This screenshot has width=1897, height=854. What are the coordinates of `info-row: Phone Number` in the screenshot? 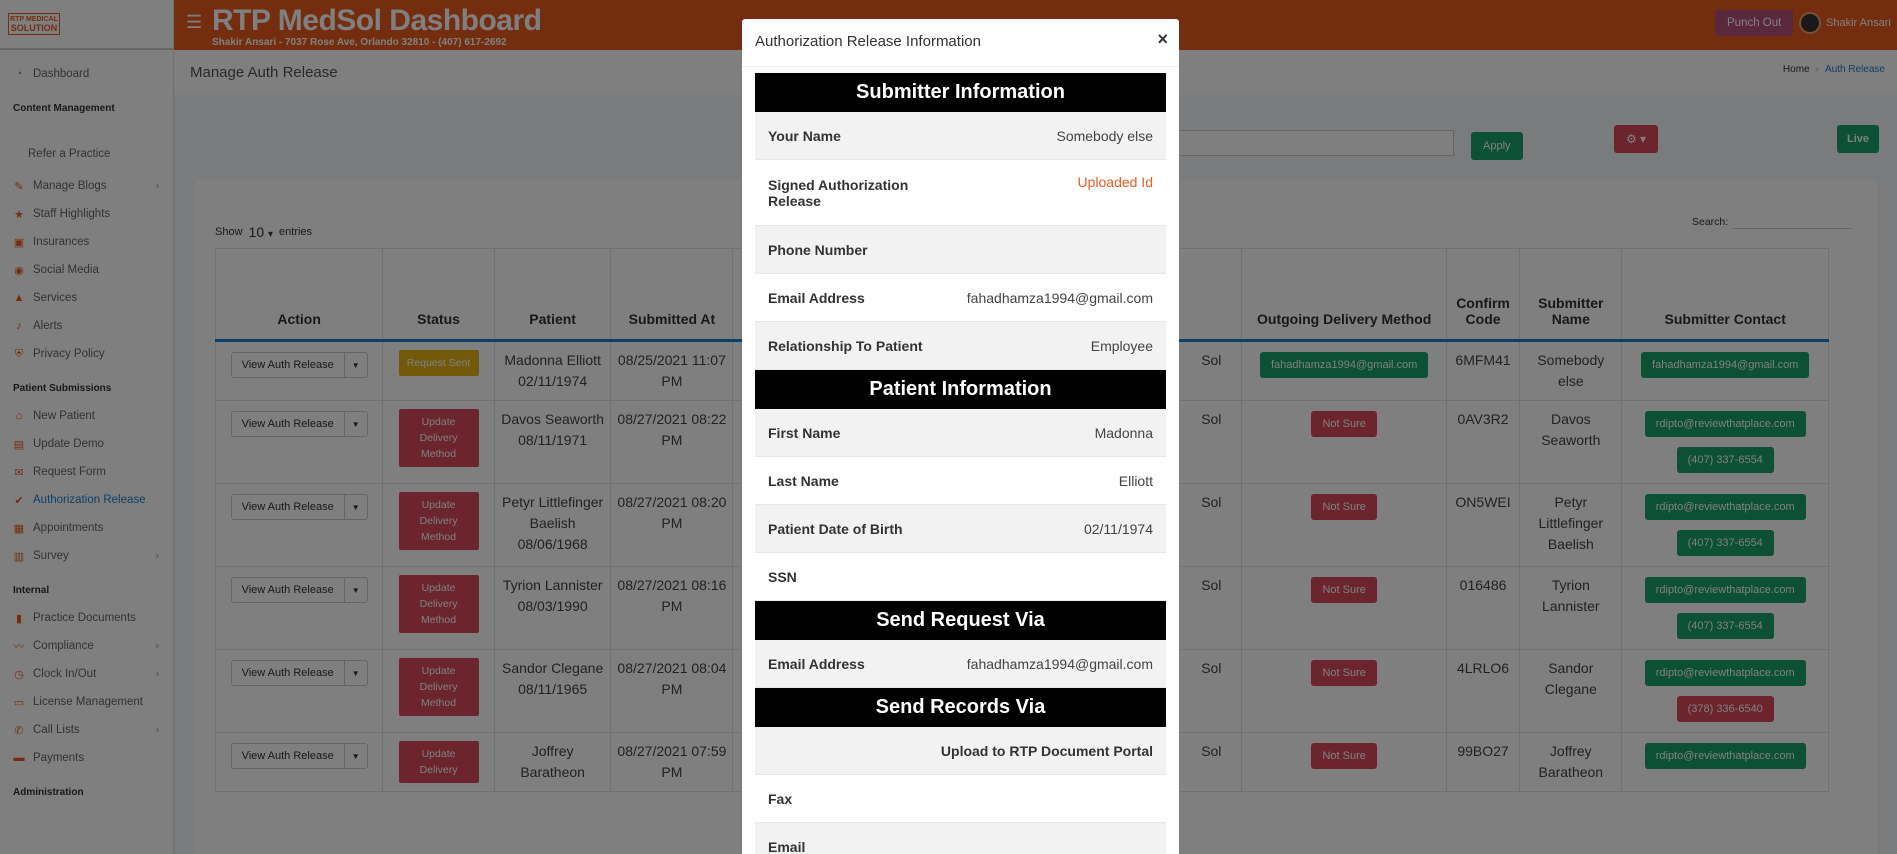 It's located at (960, 250).